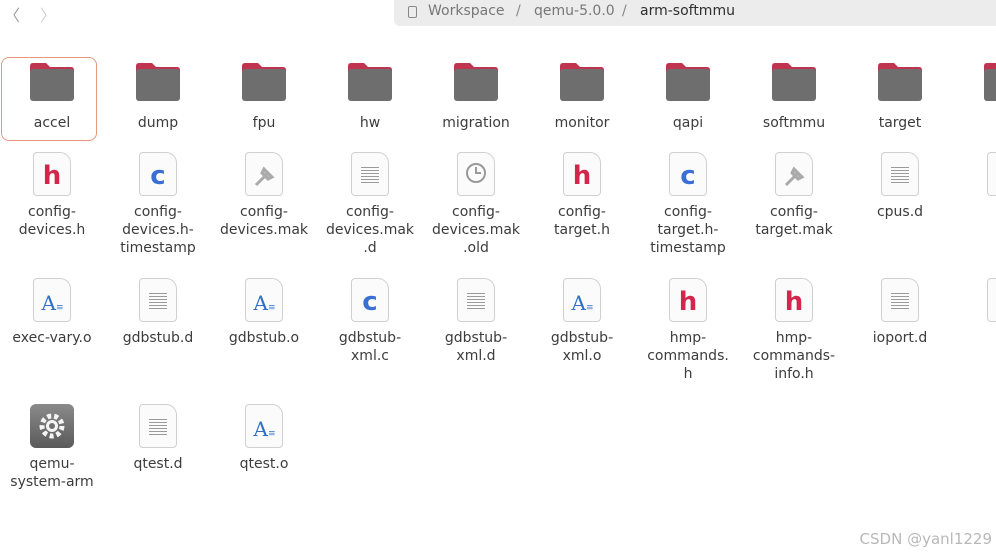  I want to click on file-item-config-devices.h: h config-devices.h, so click(52, 194).